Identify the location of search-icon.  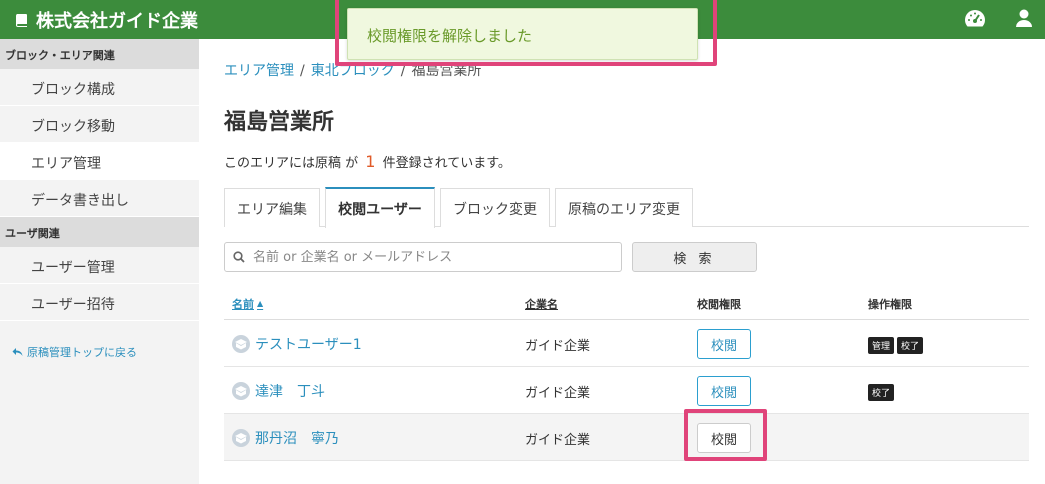
(239, 257).